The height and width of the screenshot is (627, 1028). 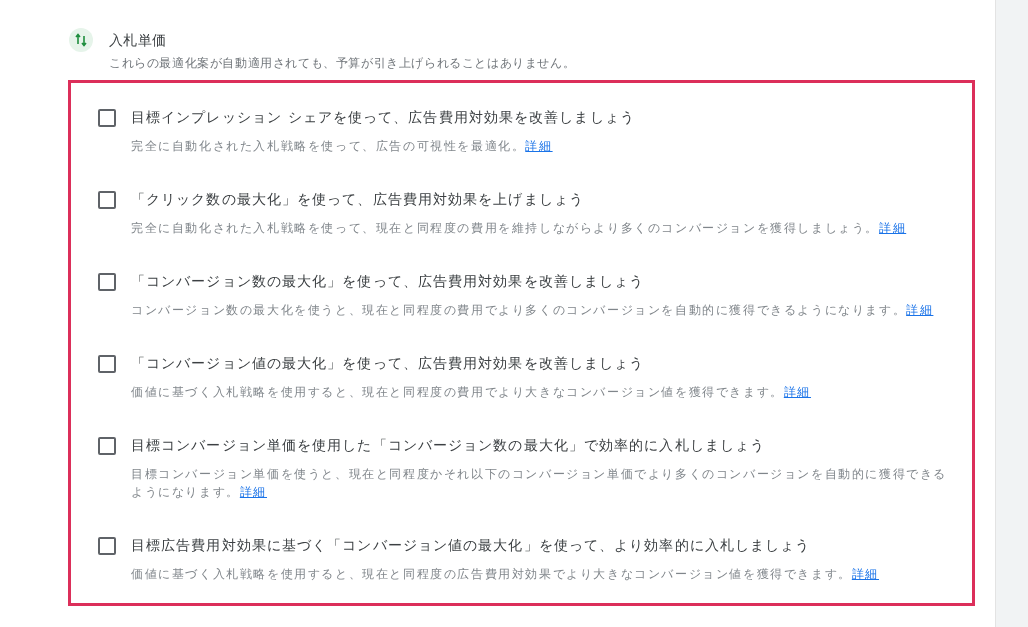 I want to click on sort-arrows-icon, so click(x=81, y=40).